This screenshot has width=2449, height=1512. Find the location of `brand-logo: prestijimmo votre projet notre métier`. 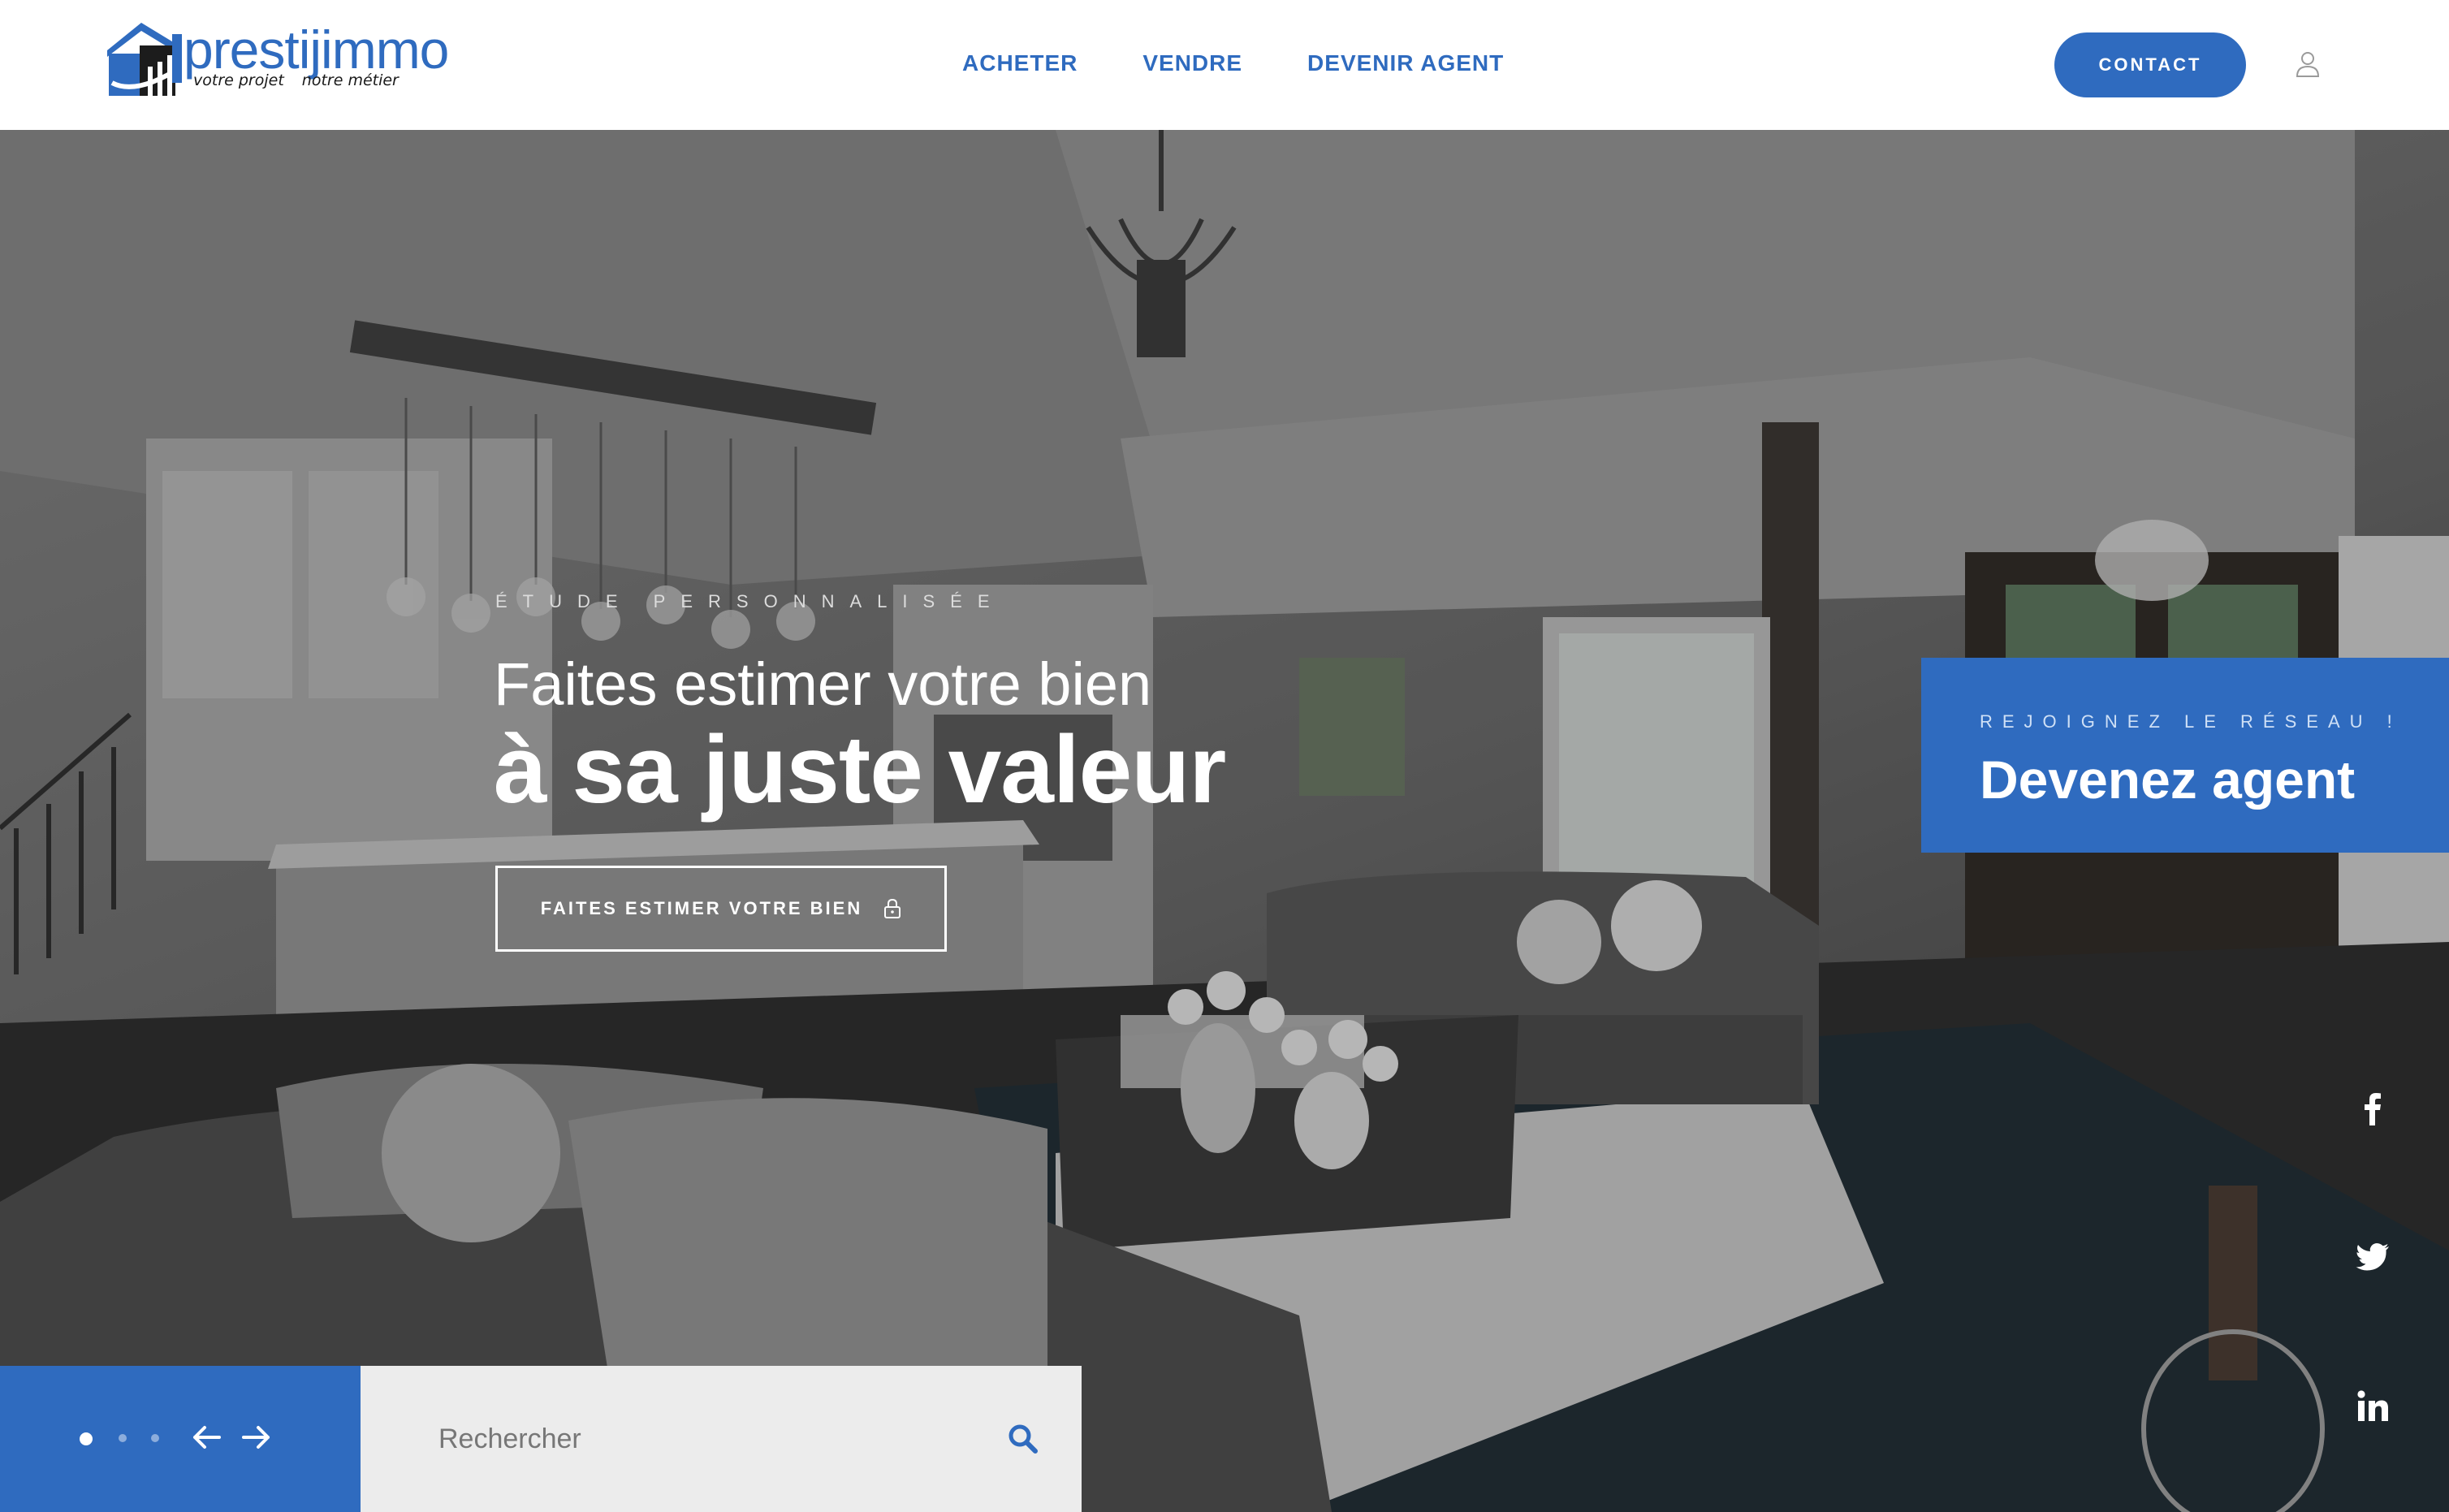

brand-logo: prestijimmo votre projet notre métier is located at coordinates (276, 62).